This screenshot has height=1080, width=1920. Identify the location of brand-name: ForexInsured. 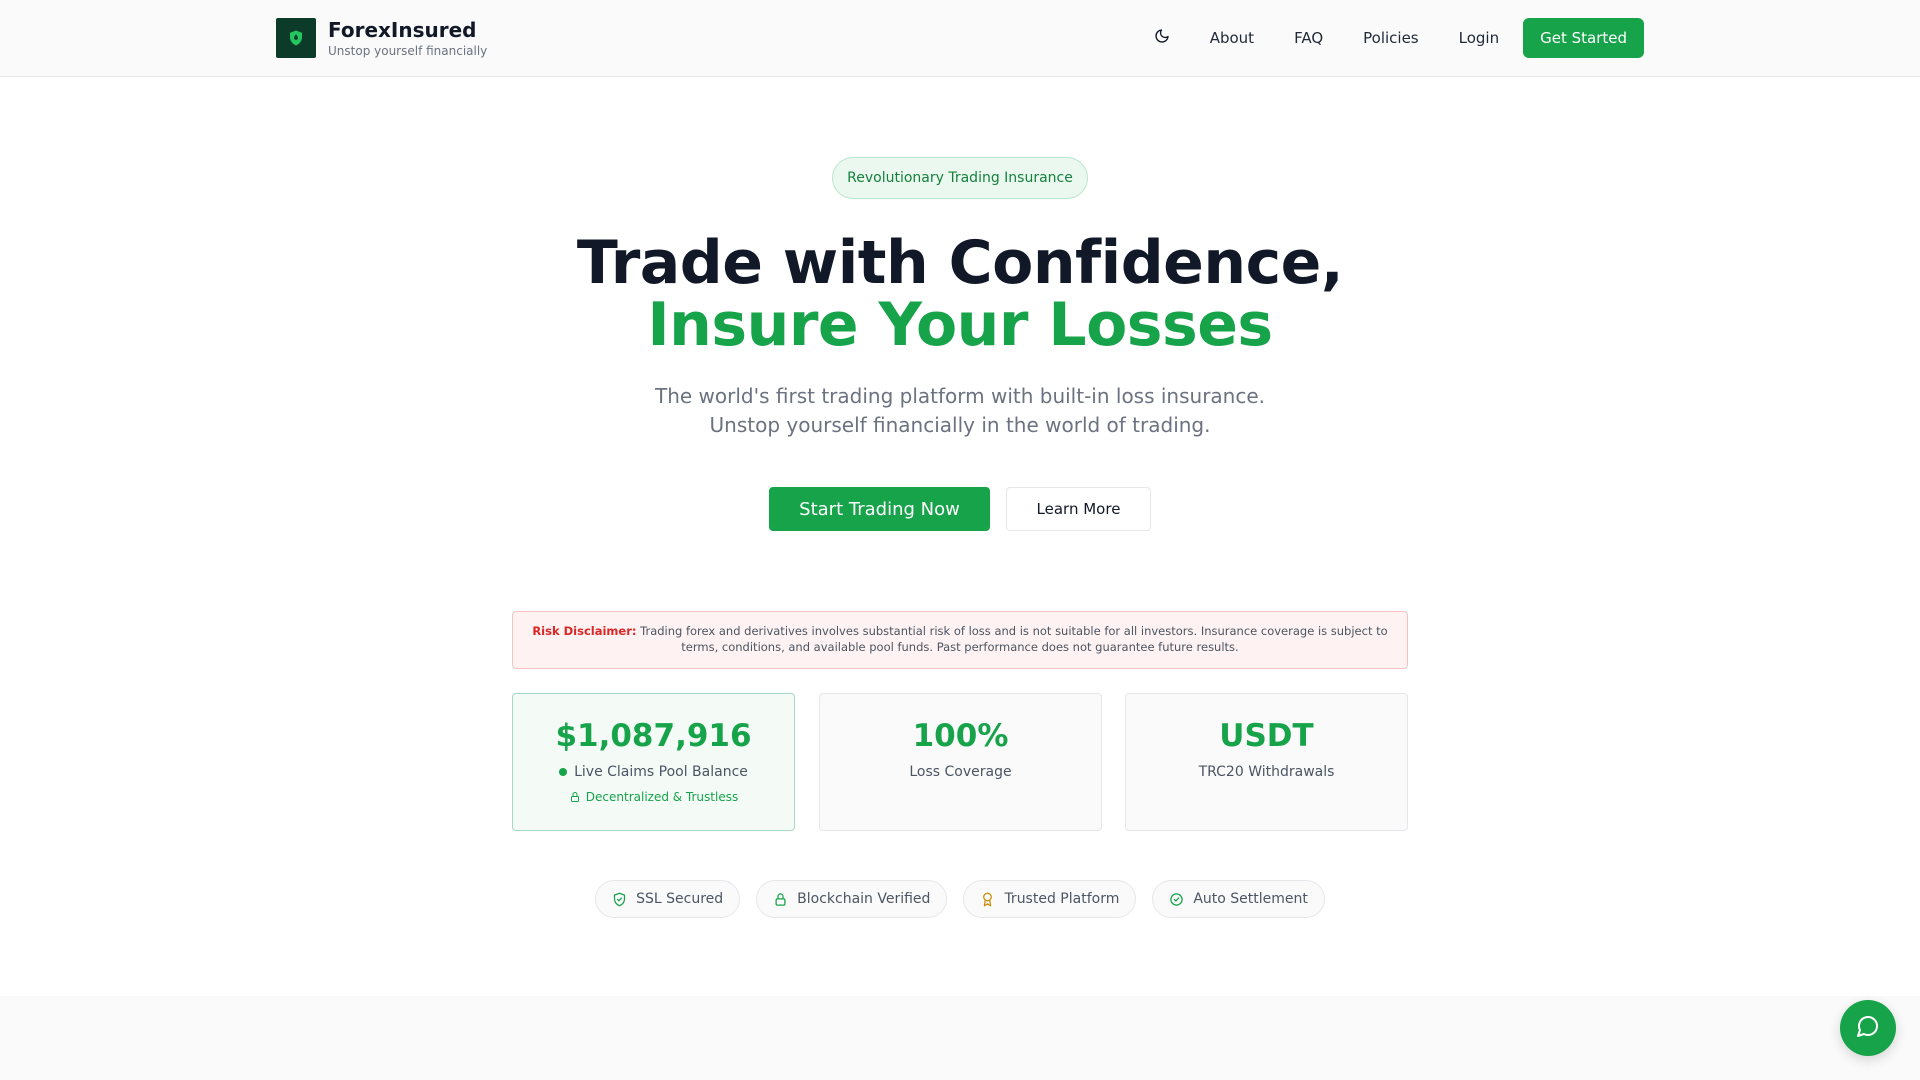
(402, 29).